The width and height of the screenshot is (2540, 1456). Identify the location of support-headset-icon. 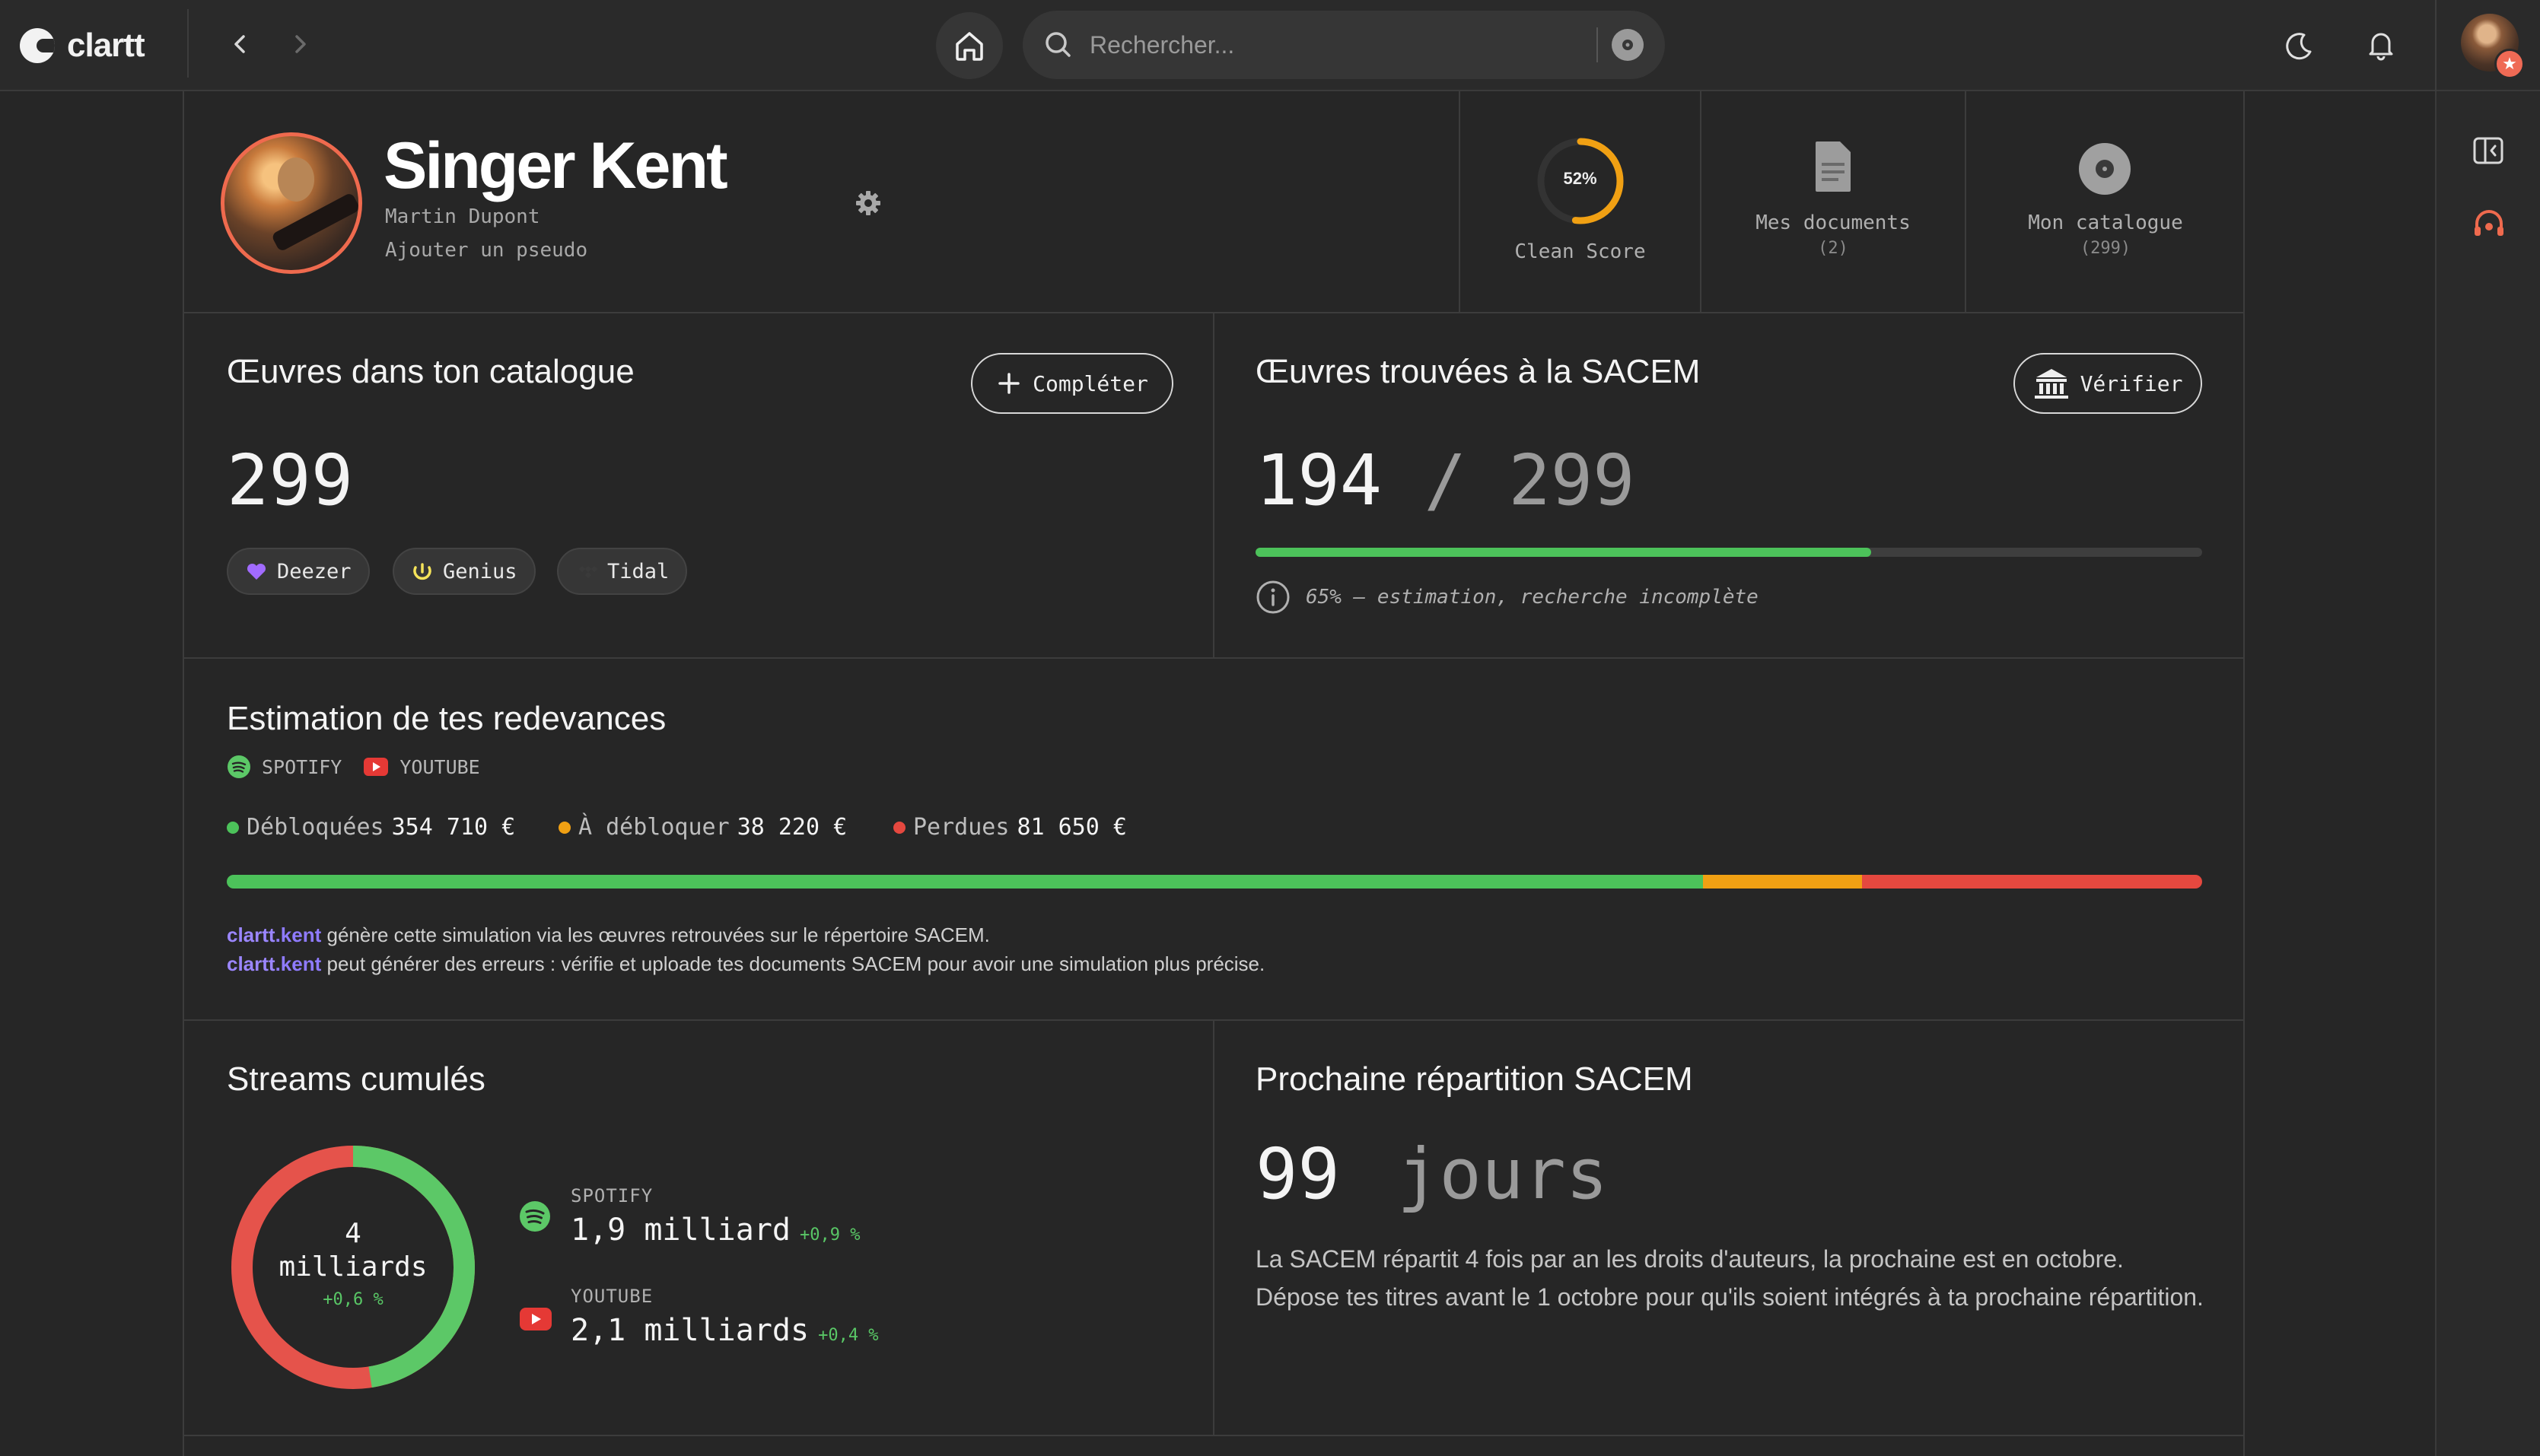
(2489, 224).